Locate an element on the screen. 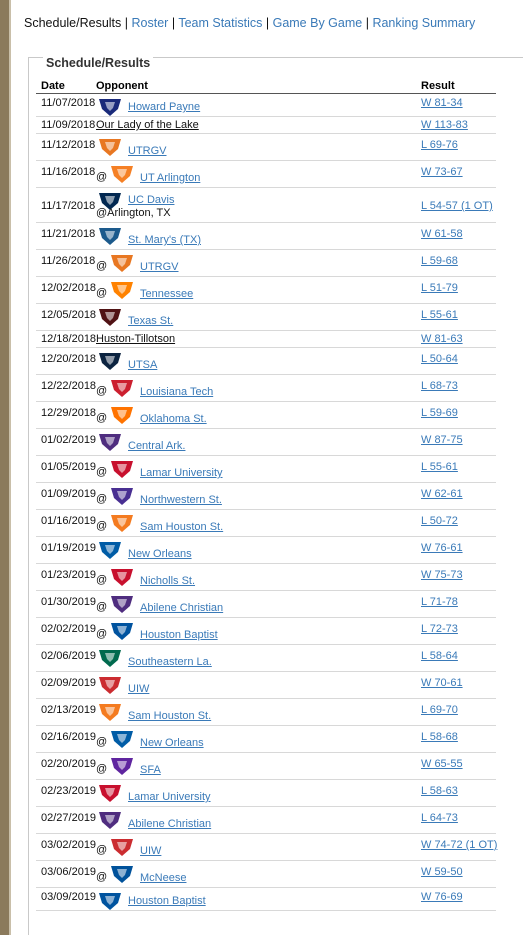 This screenshot has width=529, height=935. game-result-link: L 58-68 is located at coordinates (439, 737).